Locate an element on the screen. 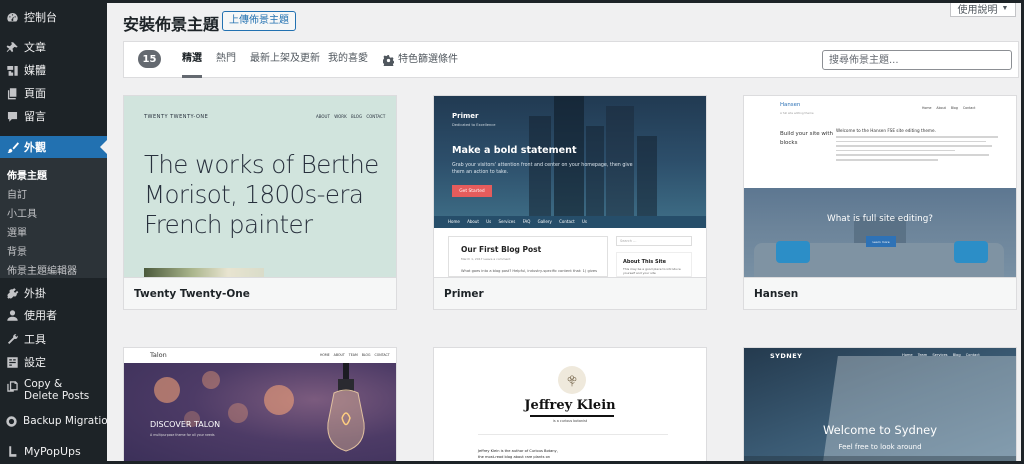  sidebar-item-posts: 文章 is located at coordinates (53, 47).